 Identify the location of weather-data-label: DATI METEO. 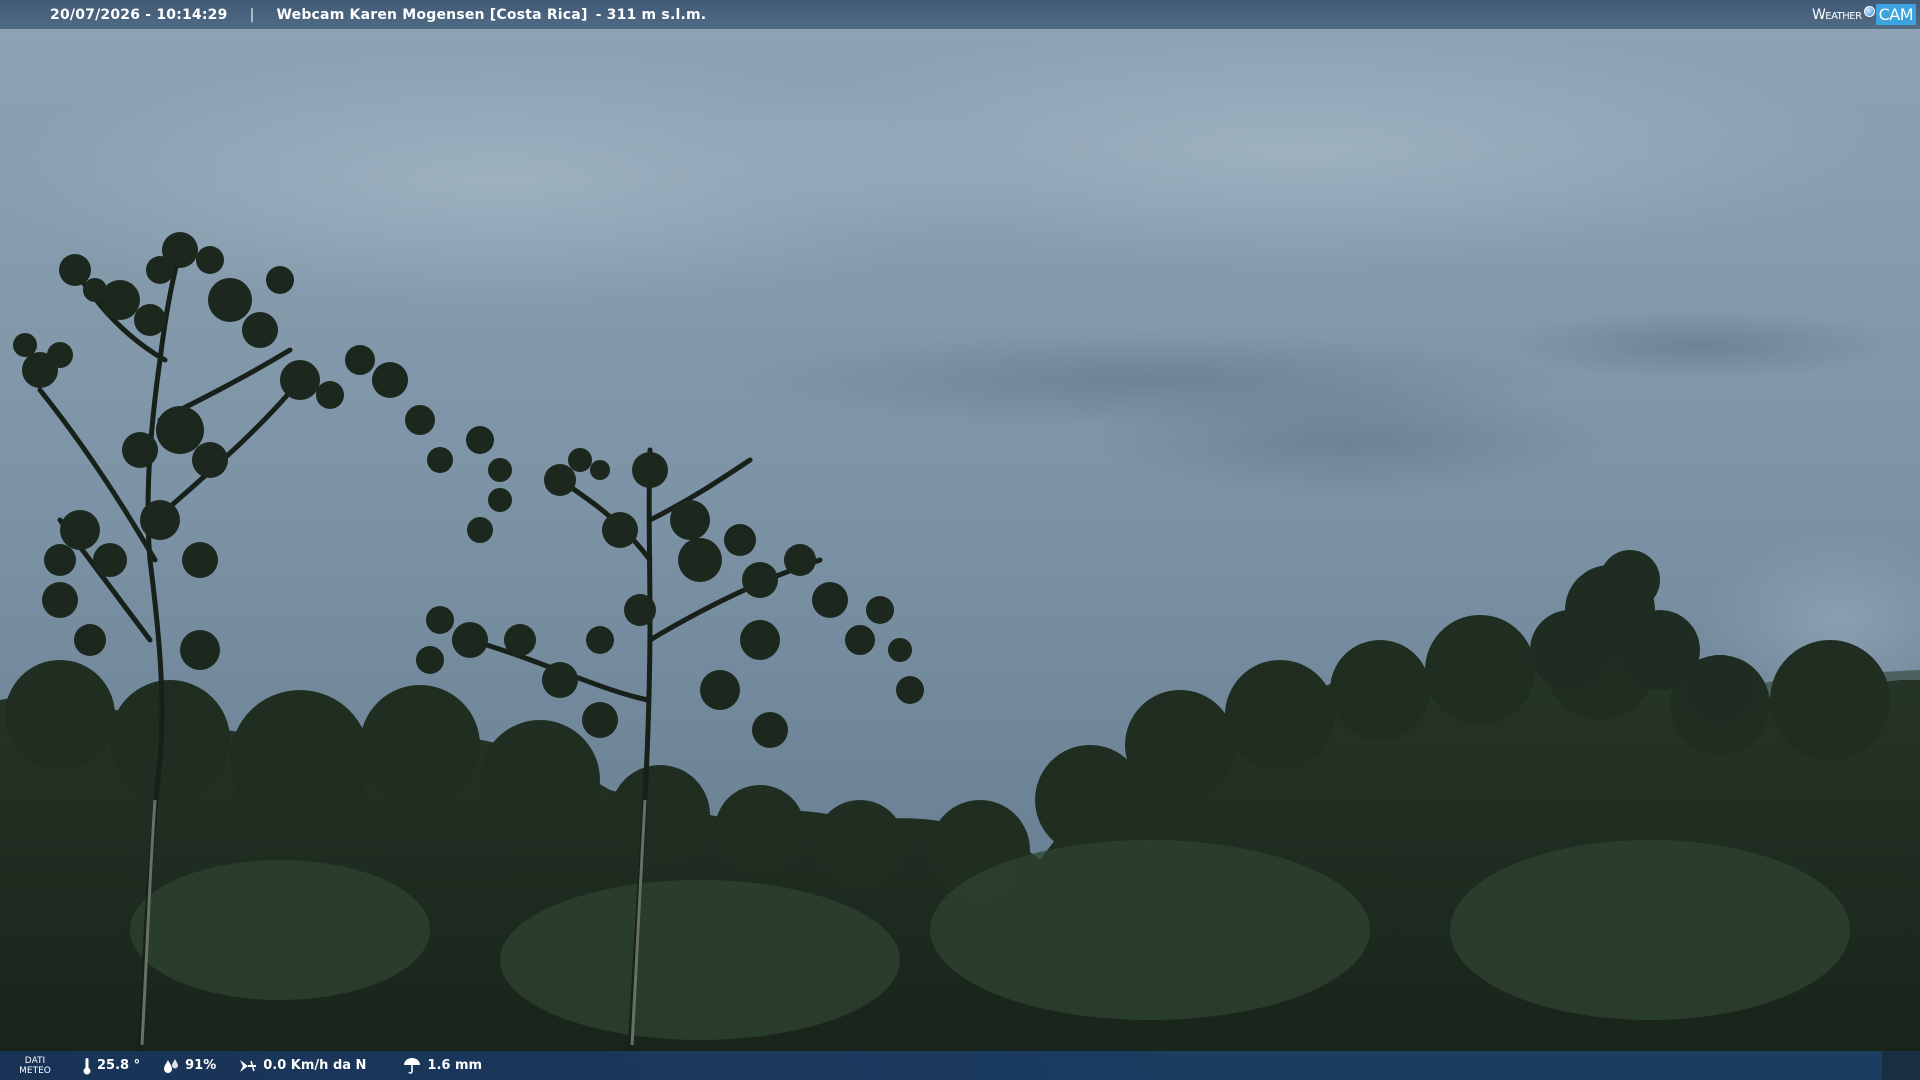
(35, 1066).